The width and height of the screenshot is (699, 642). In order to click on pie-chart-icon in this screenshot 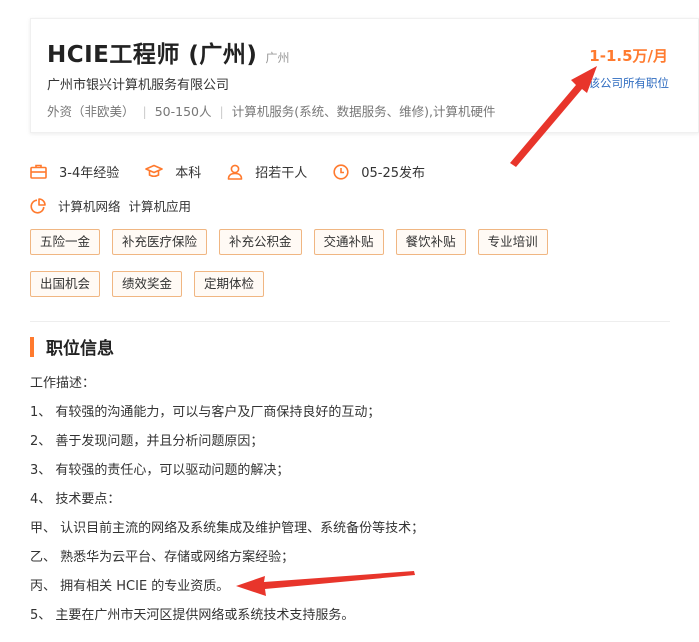, I will do `click(38, 205)`.